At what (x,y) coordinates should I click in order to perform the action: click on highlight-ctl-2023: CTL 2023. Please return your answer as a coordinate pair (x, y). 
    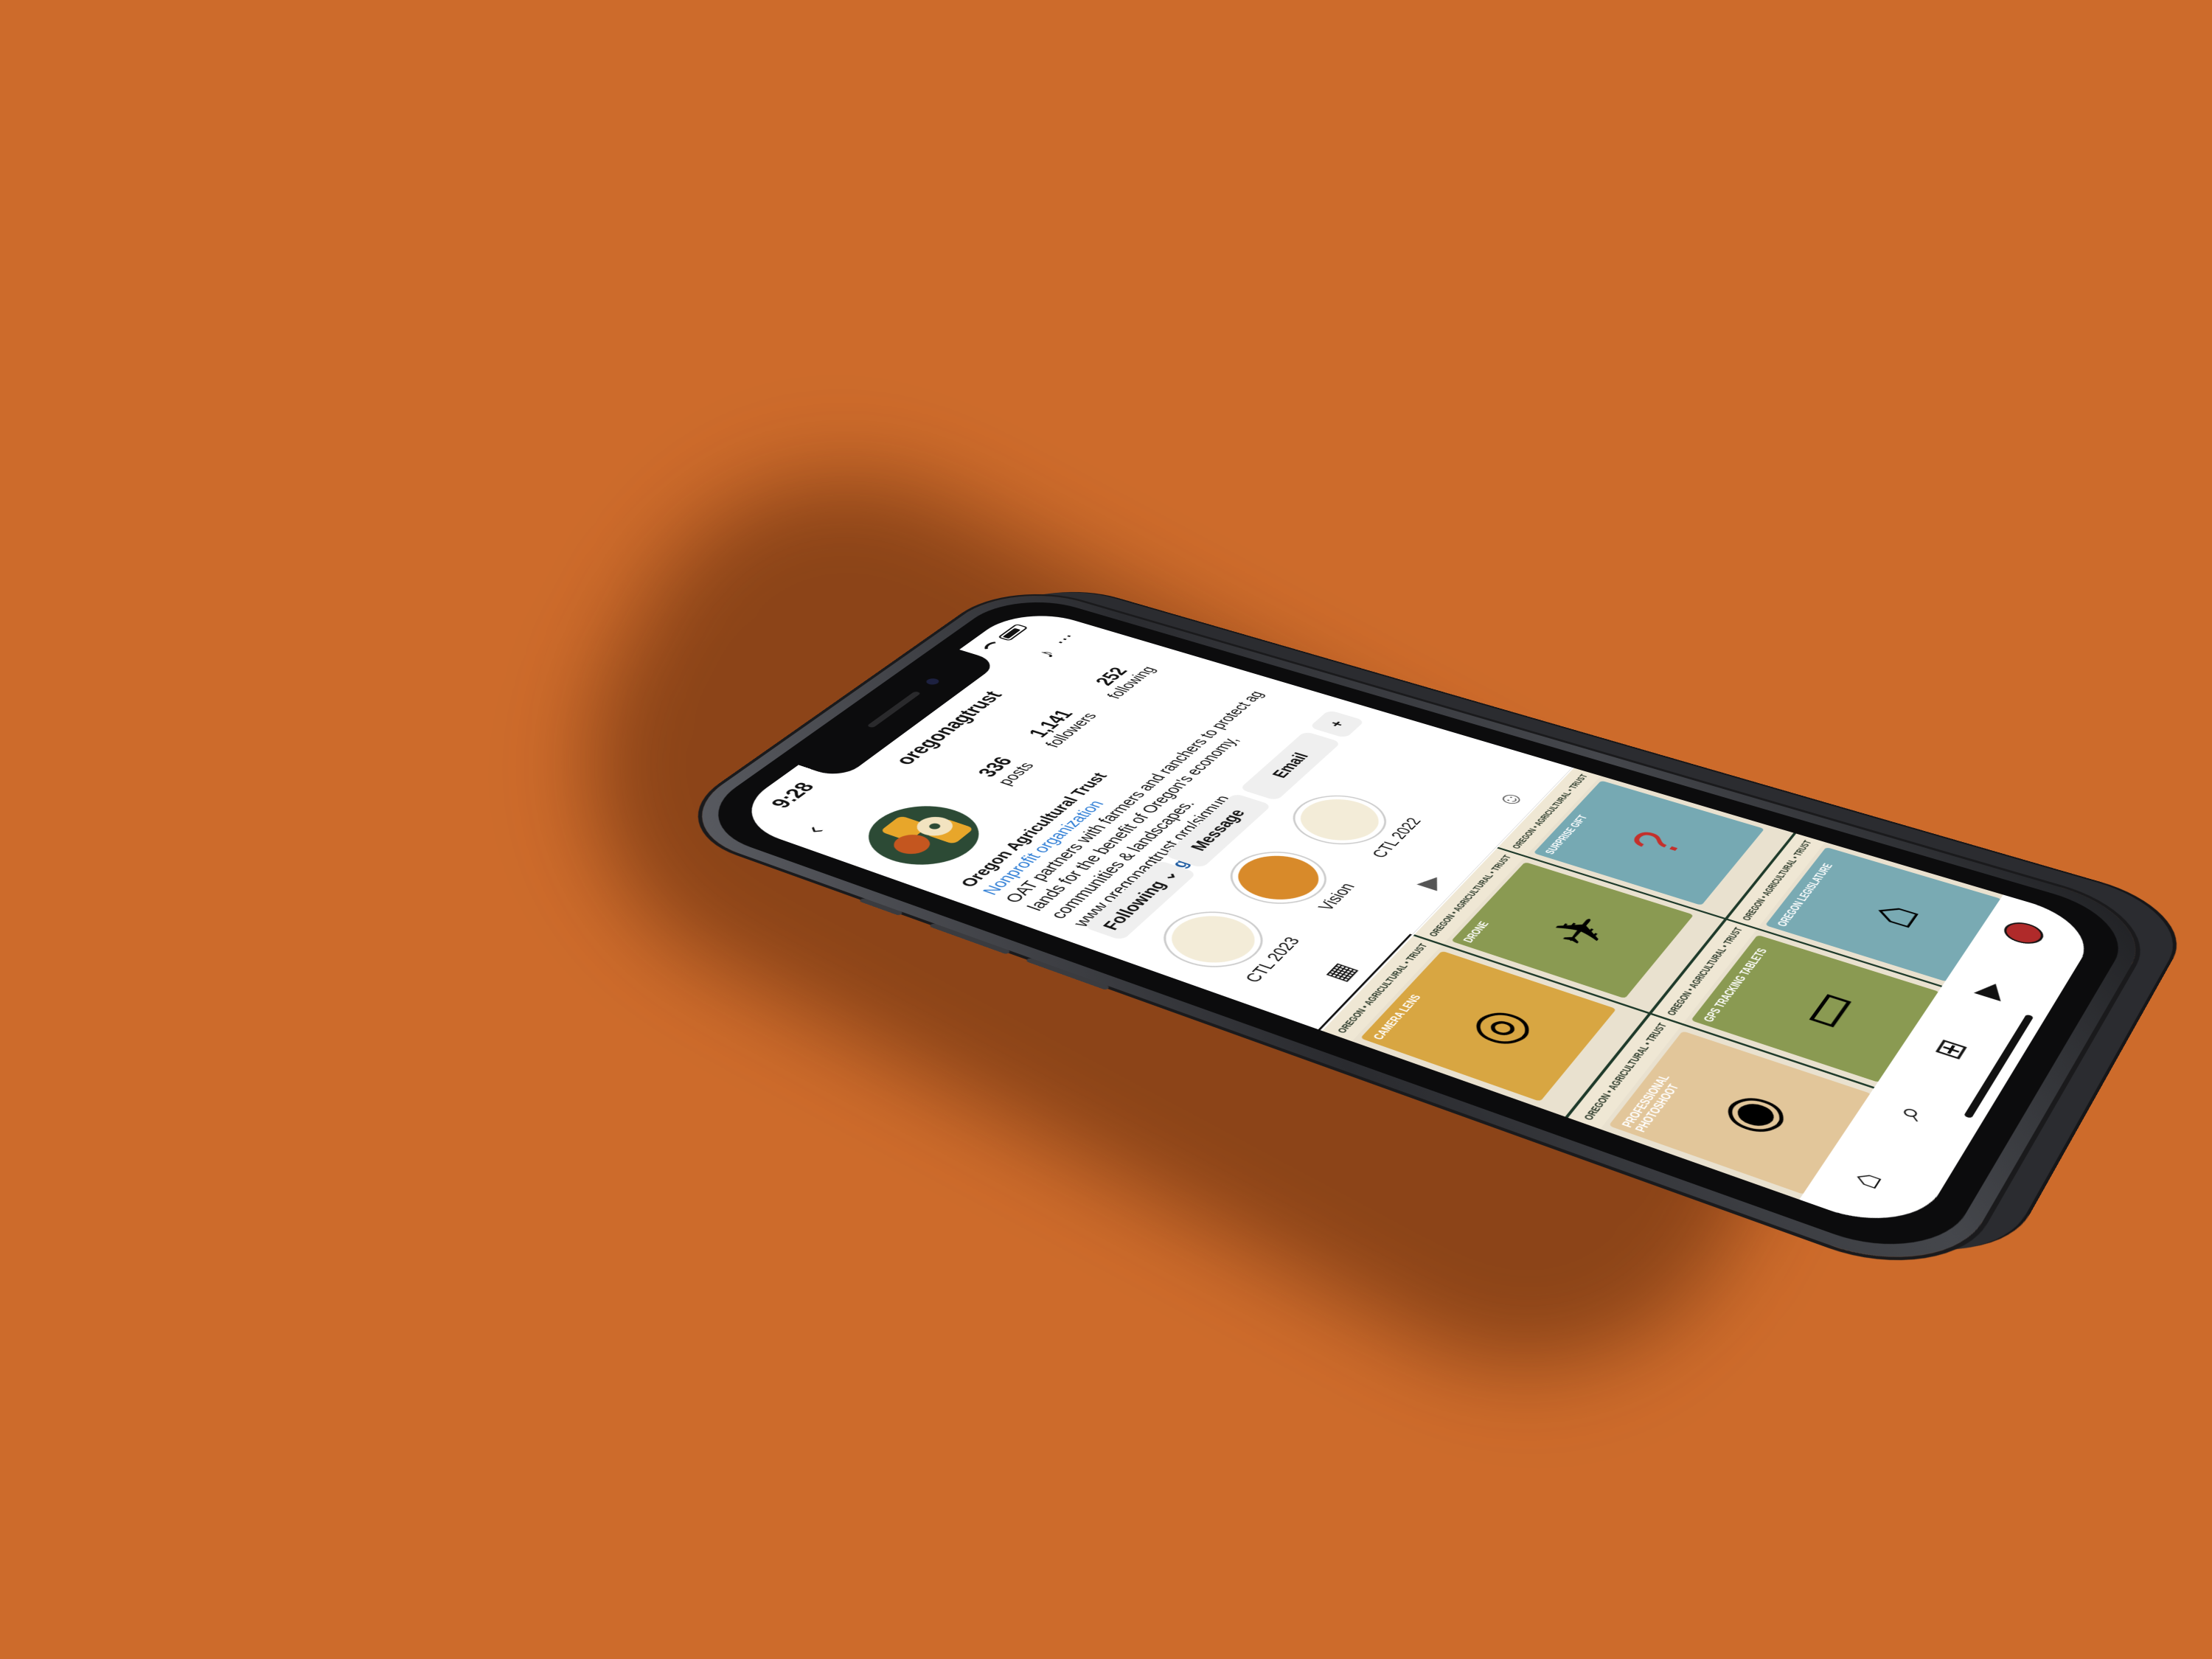
    Looking at the image, I should click on (1232, 947).